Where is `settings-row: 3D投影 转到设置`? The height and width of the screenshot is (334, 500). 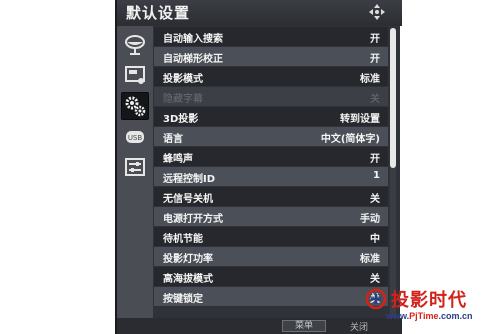
settings-row: 3D投影 转到设置 is located at coordinates (271, 116).